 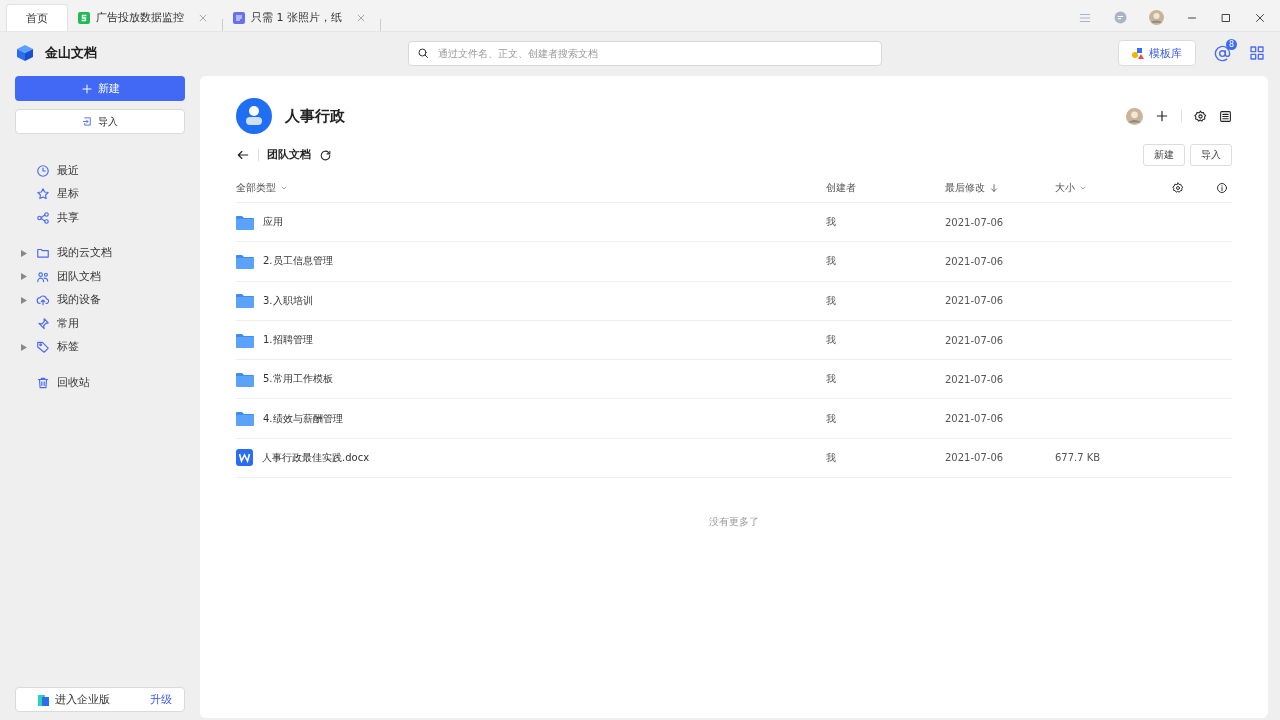 I want to click on info-icon, so click(x=1222, y=188).